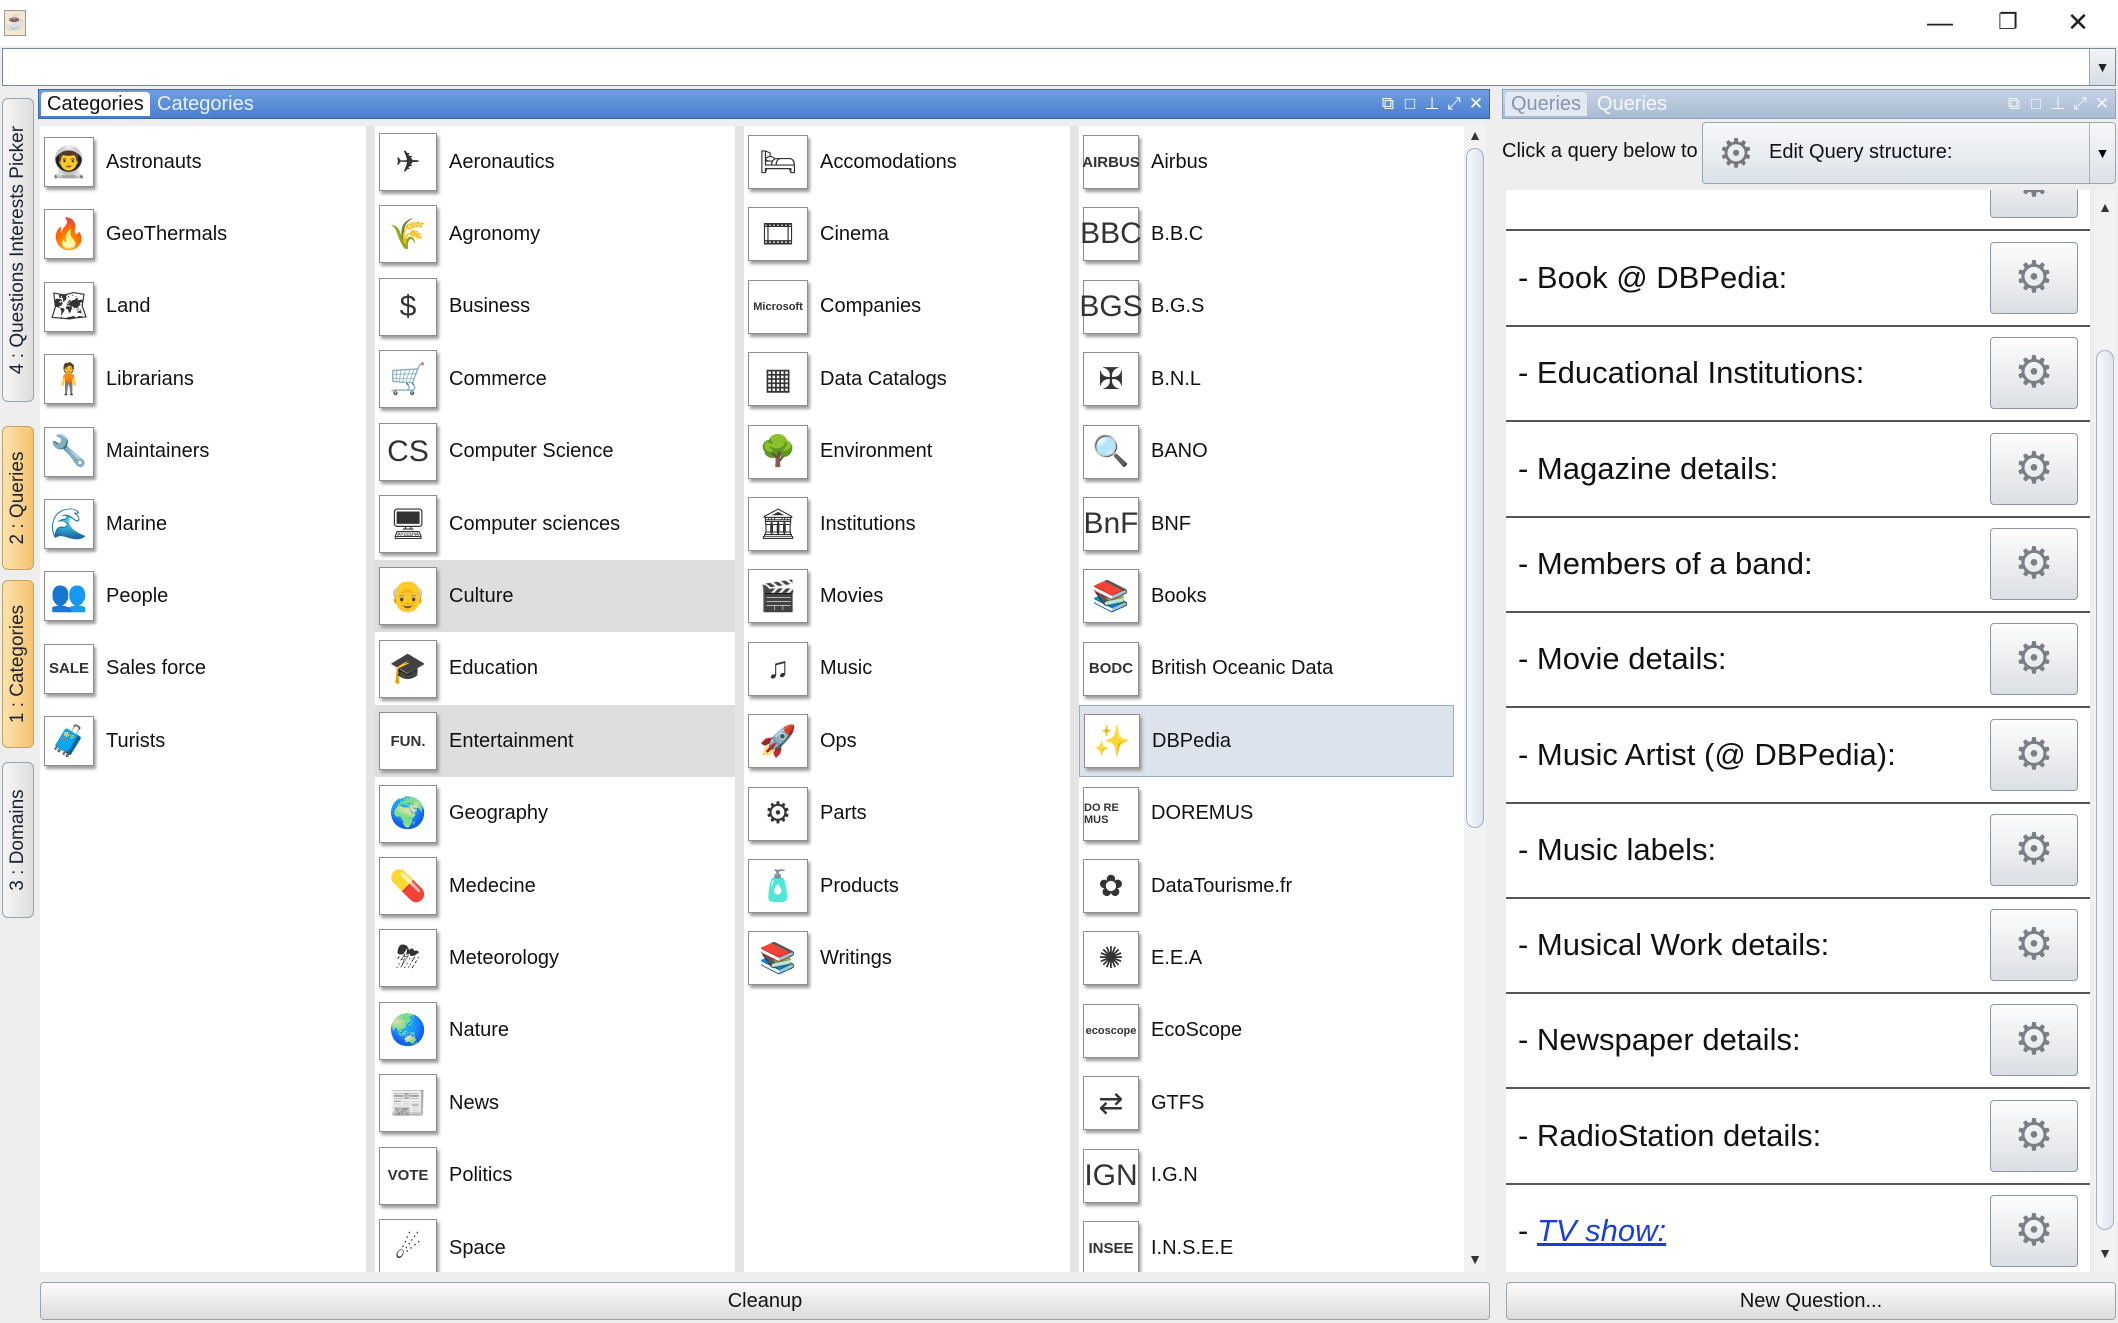  I want to click on query-link: - TV show:, so click(1592, 1231).